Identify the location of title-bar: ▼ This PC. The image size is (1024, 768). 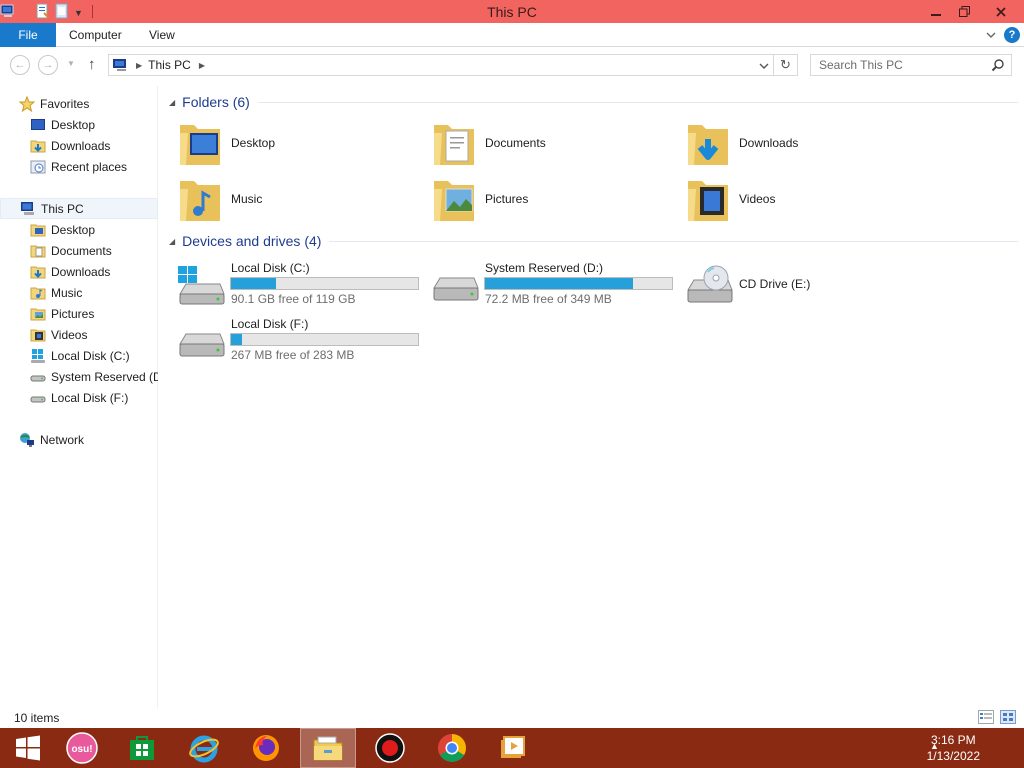
(512, 11).